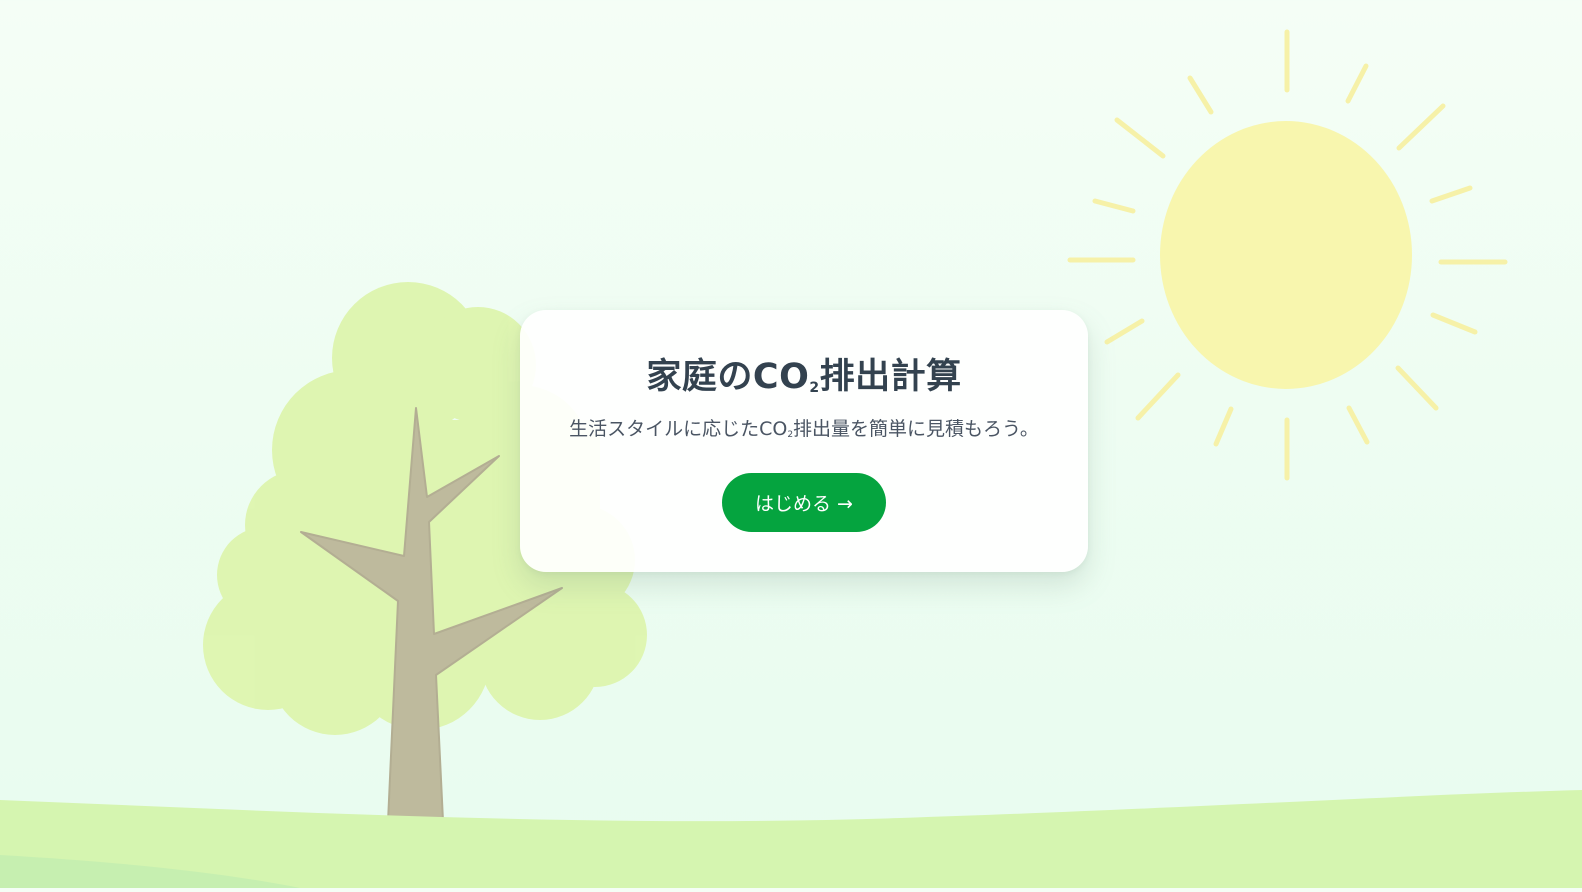 The height and width of the screenshot is (892, 1582). I want to click on ground-illustration, so click(791, 839).